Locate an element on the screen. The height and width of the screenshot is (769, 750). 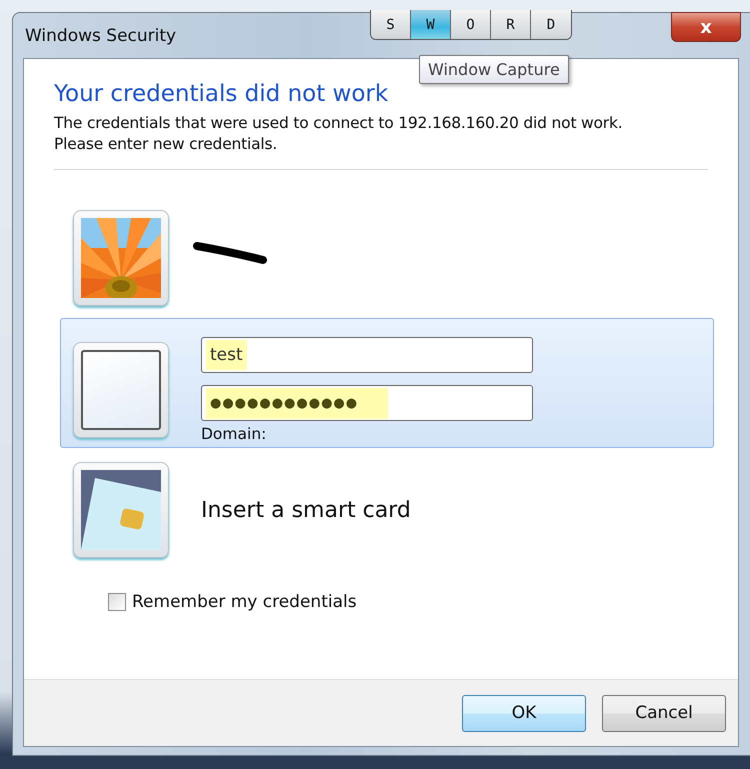
smart-card-tile: Insert a smart card is located at coordinates (387, 510).